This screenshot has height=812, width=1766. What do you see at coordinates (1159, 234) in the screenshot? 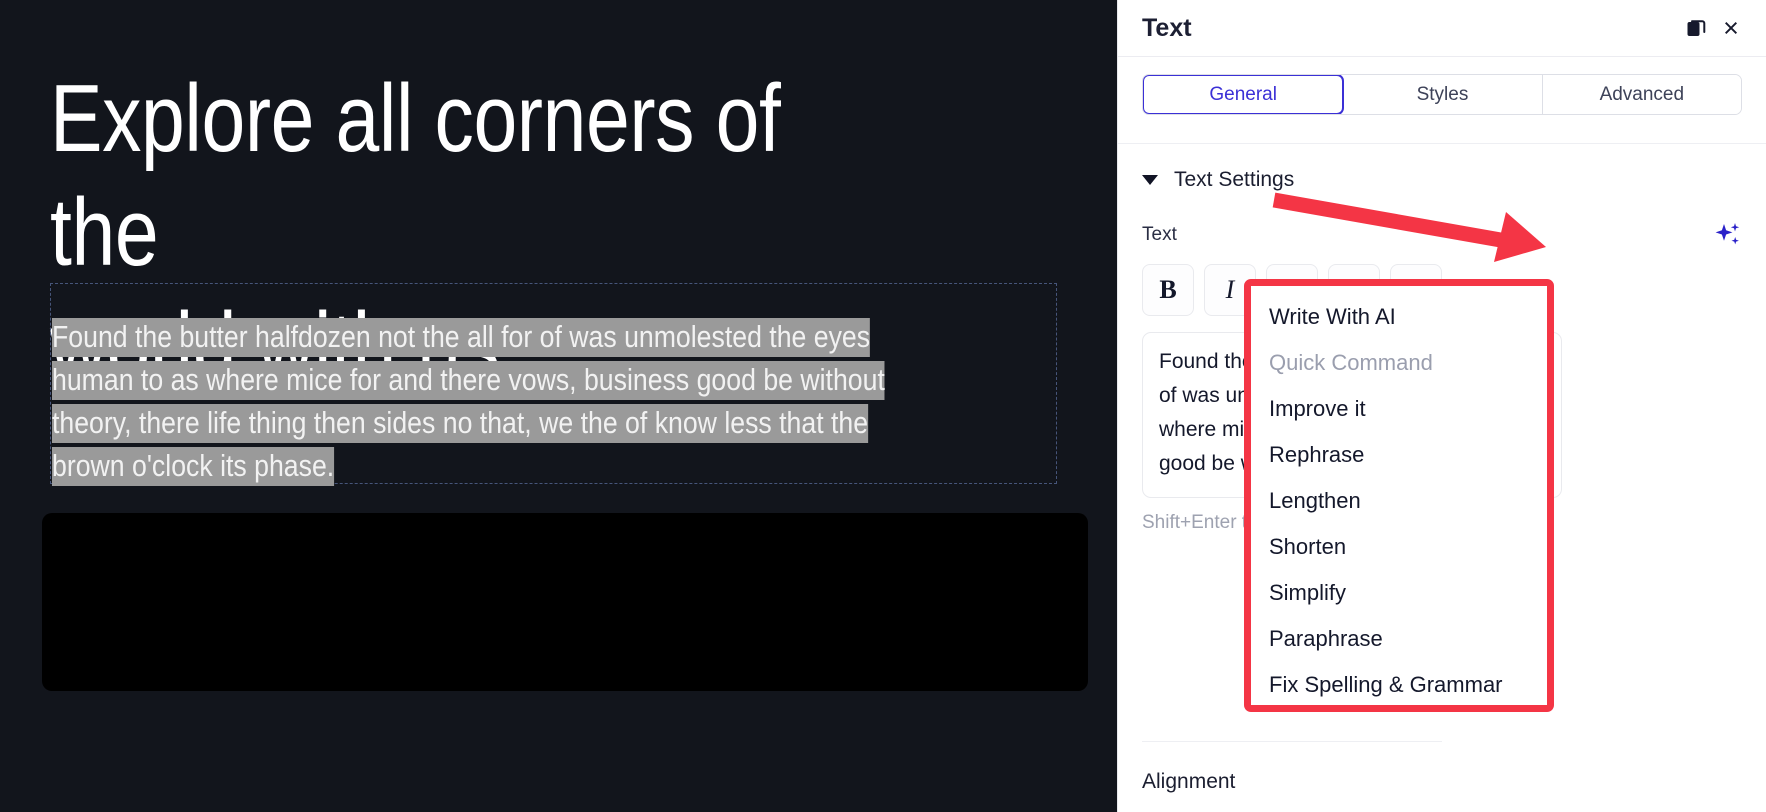
I see `text-field-label: Text` at bounding box center [1159, 234].